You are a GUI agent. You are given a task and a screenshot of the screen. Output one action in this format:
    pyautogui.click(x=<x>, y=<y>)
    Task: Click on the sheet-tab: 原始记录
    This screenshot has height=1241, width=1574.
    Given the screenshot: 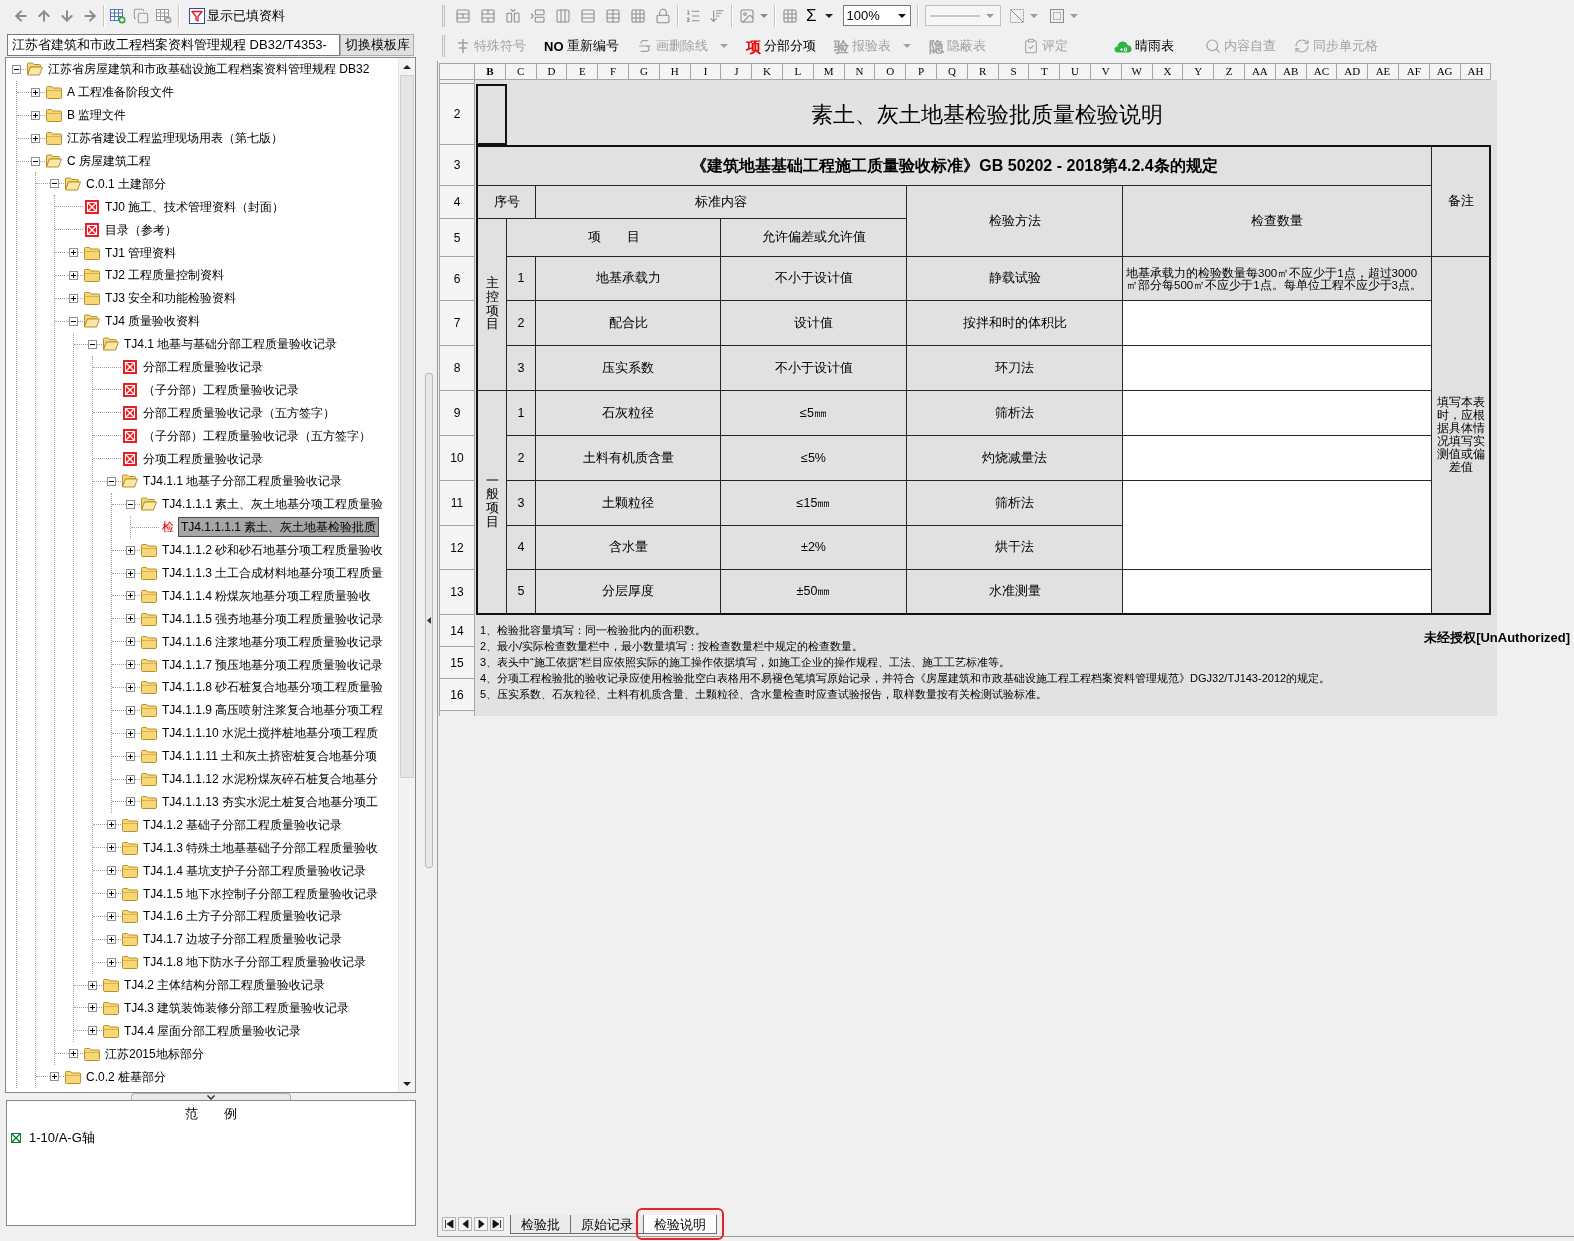 What is the action you would take?
    pyautogui.click(x=607, y=1224)
    